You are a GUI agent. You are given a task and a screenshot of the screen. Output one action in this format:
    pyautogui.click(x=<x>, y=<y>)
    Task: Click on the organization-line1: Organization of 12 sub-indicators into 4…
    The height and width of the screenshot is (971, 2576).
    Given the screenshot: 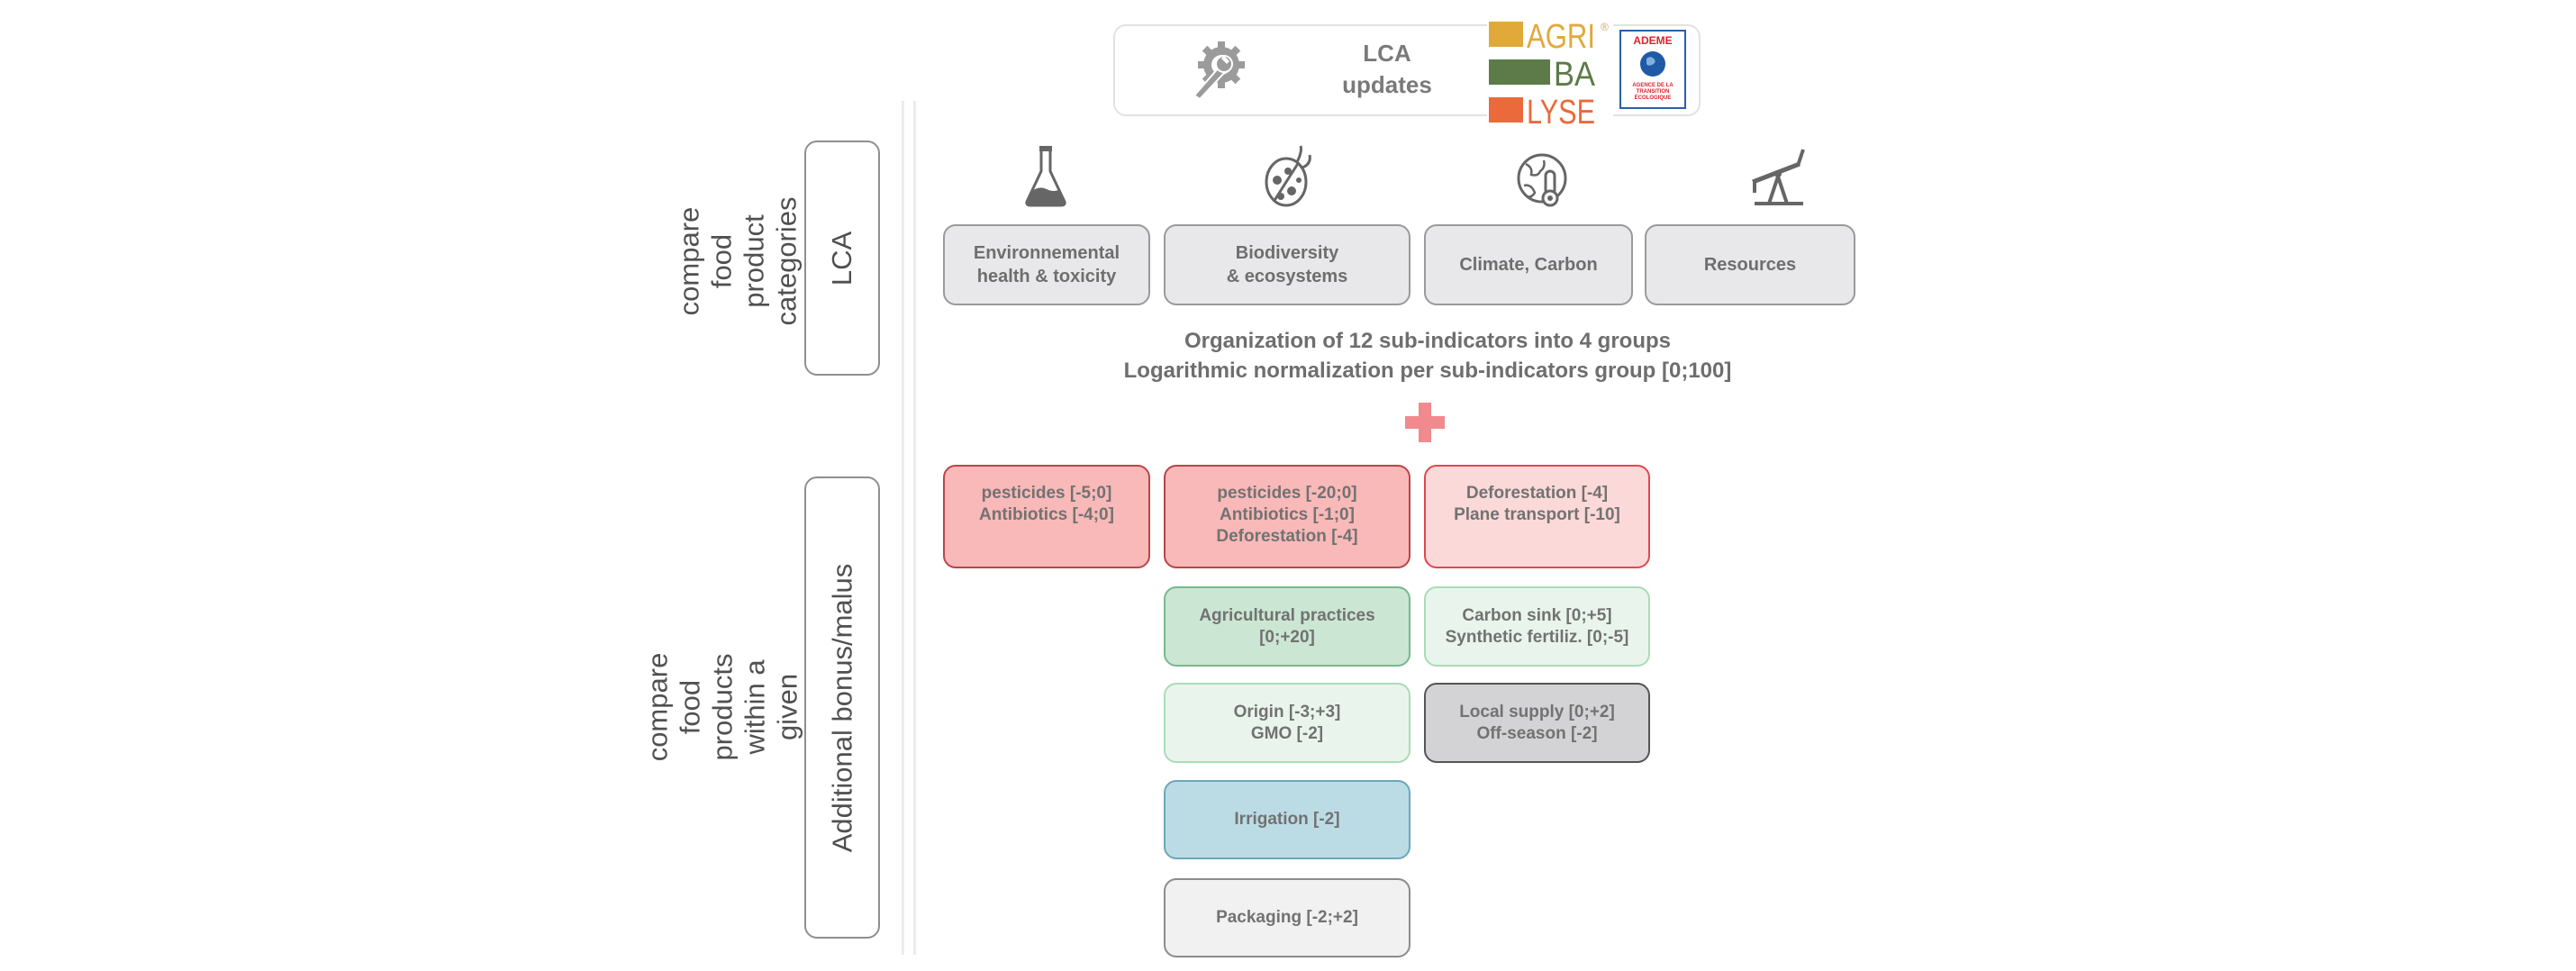 What is the action you would take?
    pyautogui.click(x=1428, y=341)
    